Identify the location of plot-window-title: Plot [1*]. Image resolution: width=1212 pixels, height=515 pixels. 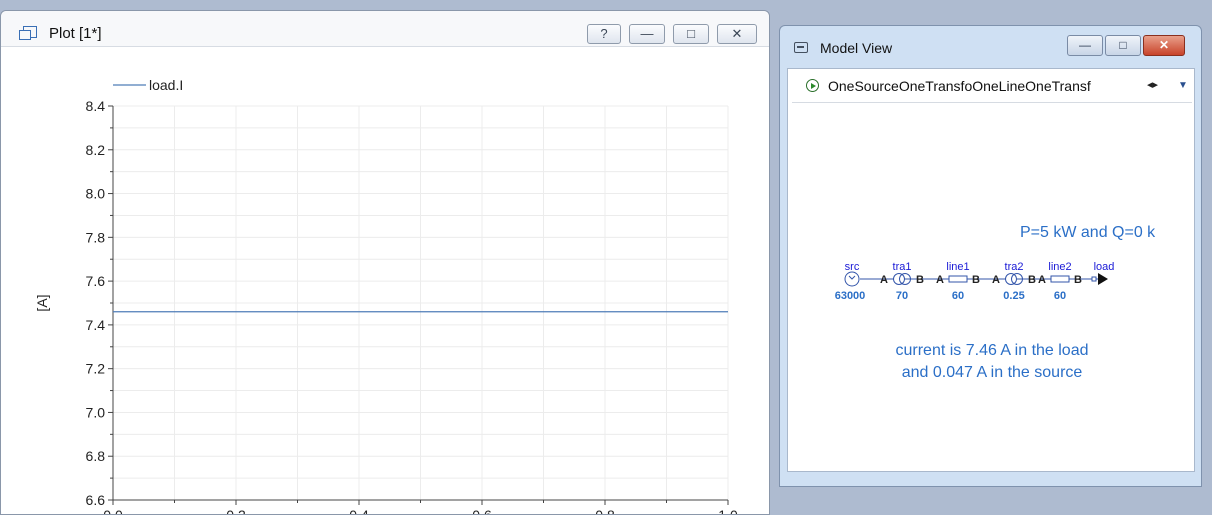
(75, 33).